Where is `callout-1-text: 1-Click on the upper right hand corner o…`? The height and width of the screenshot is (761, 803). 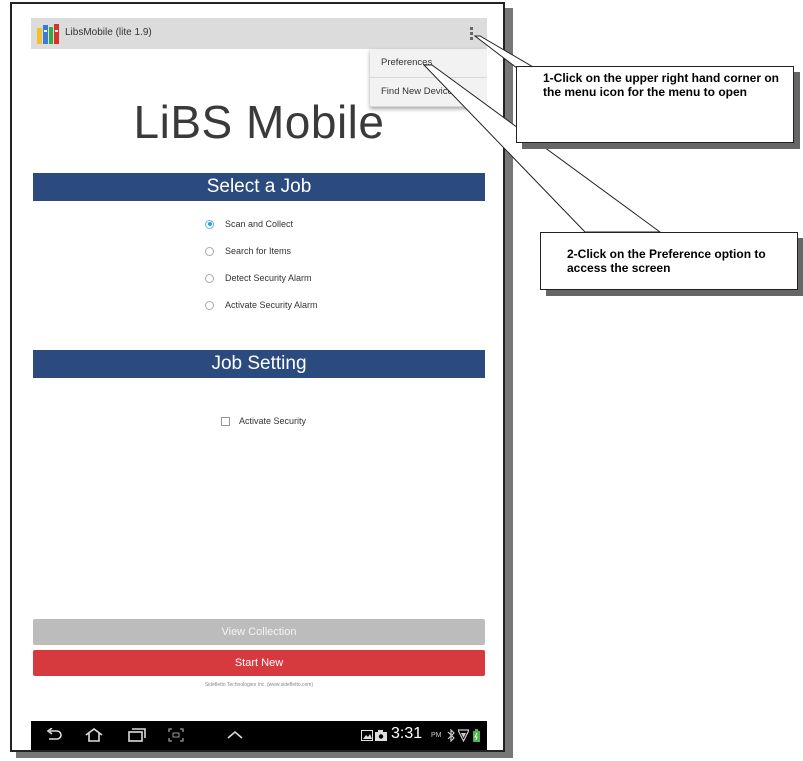 callout-1-text: 1-Click on the upper right hand corner o… is located at coordinates (661, 85).